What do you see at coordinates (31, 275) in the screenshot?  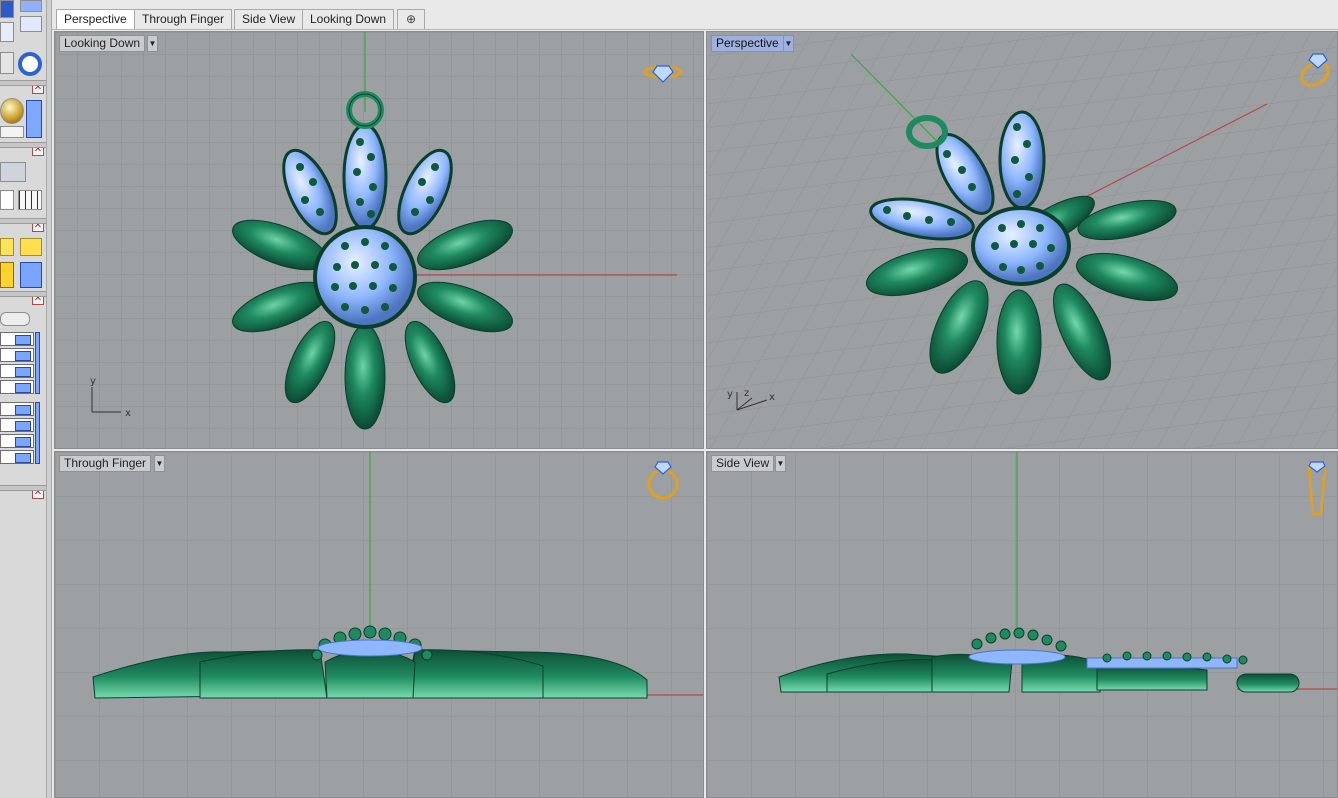 I see `gem-tool-icon` at bounding box center [31, 275].